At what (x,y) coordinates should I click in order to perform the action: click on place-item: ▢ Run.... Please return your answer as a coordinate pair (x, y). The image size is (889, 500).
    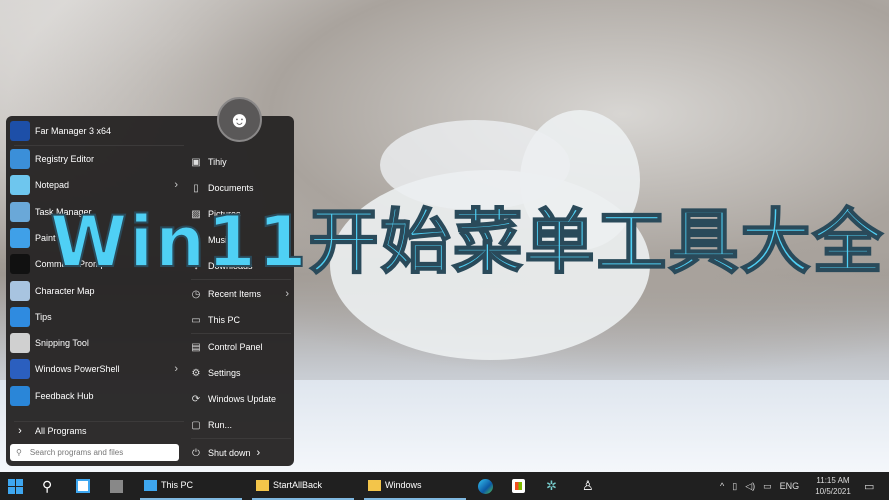
    Looking at the image, I should click on (239, 425).